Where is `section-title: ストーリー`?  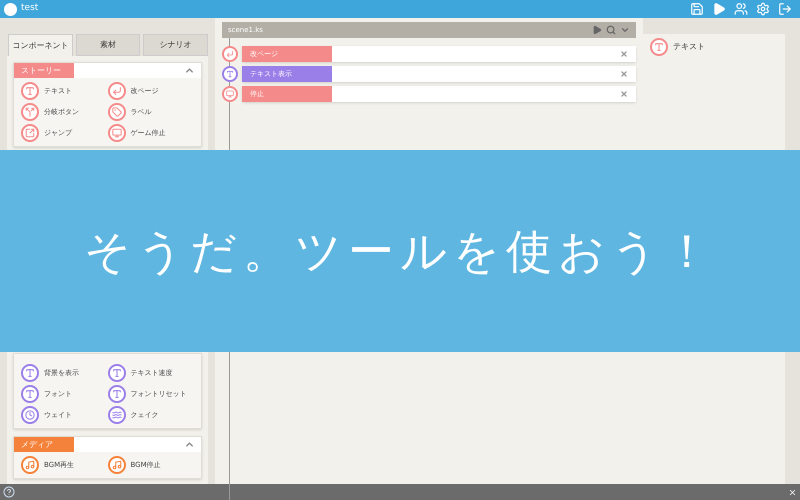 section-title: ストーリー is located at coordinates (44, 70).